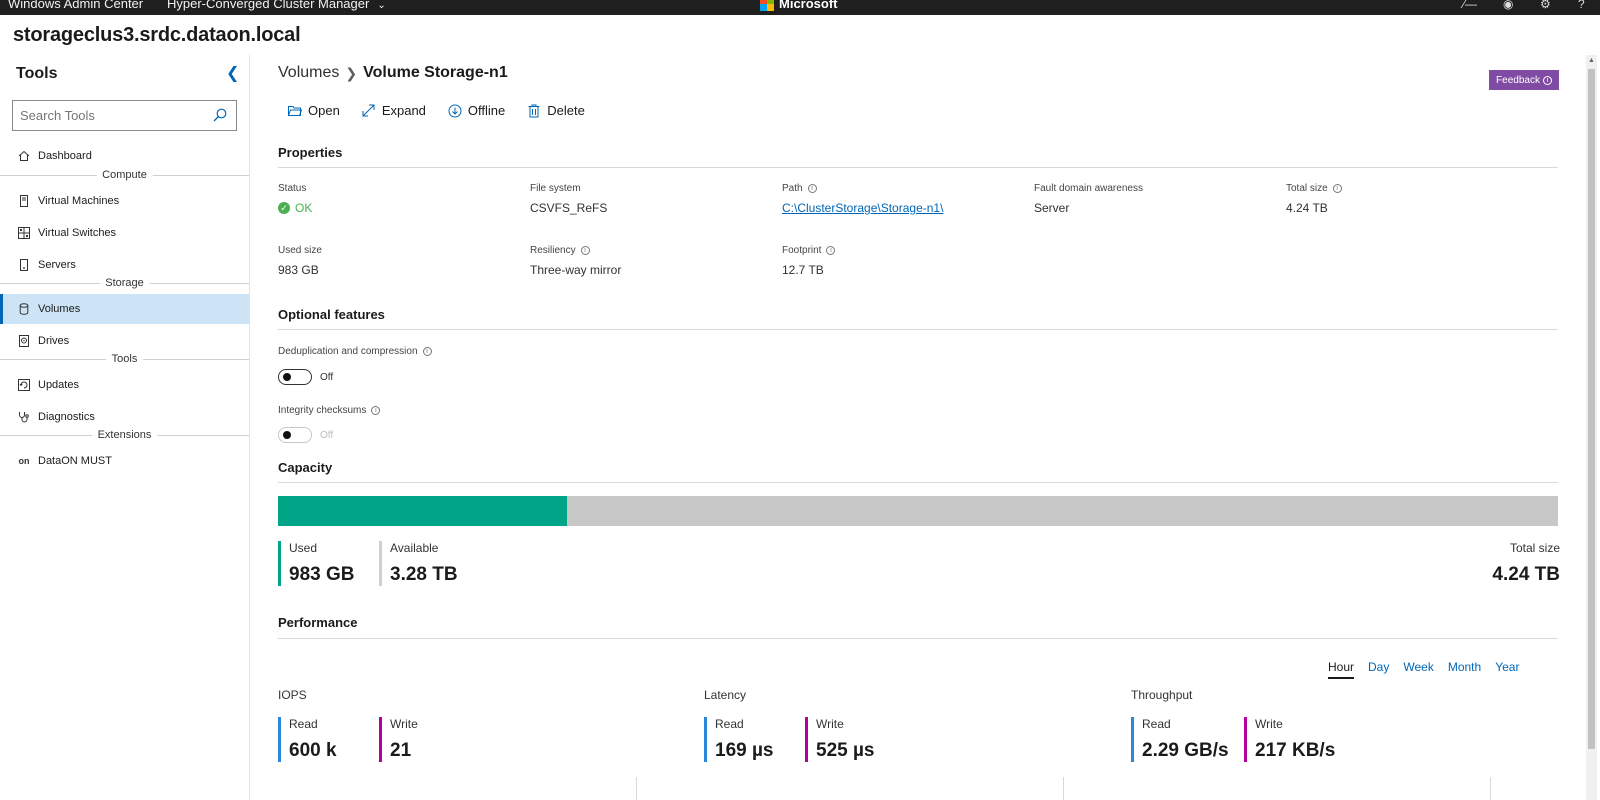  Describe the element at coordinates (566, 110) in the screenshot. I see `delete-label: Delete` at that location.